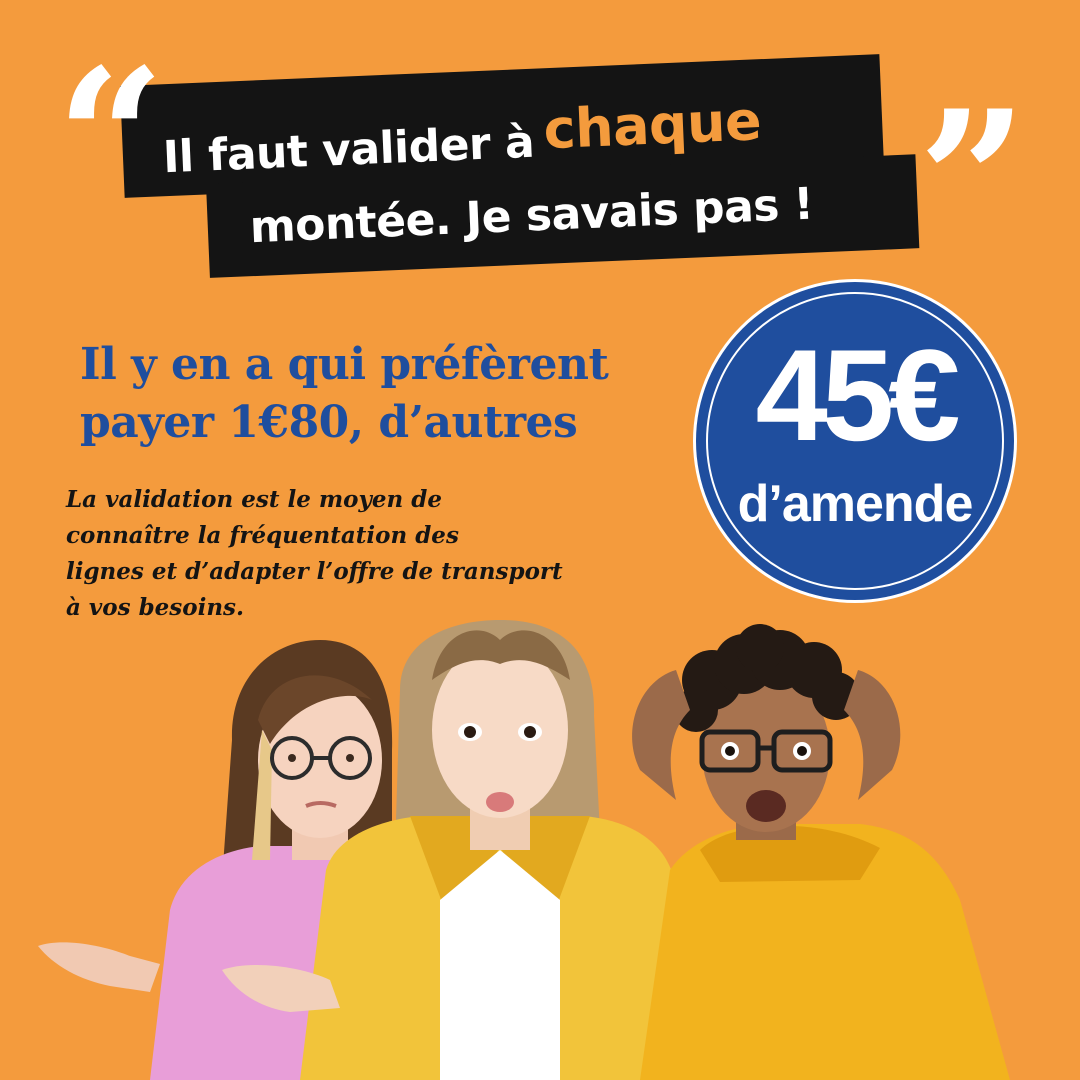  I want to click on body-line-3: lignes et d’adapter l’offre de transport, so click(314, 571).